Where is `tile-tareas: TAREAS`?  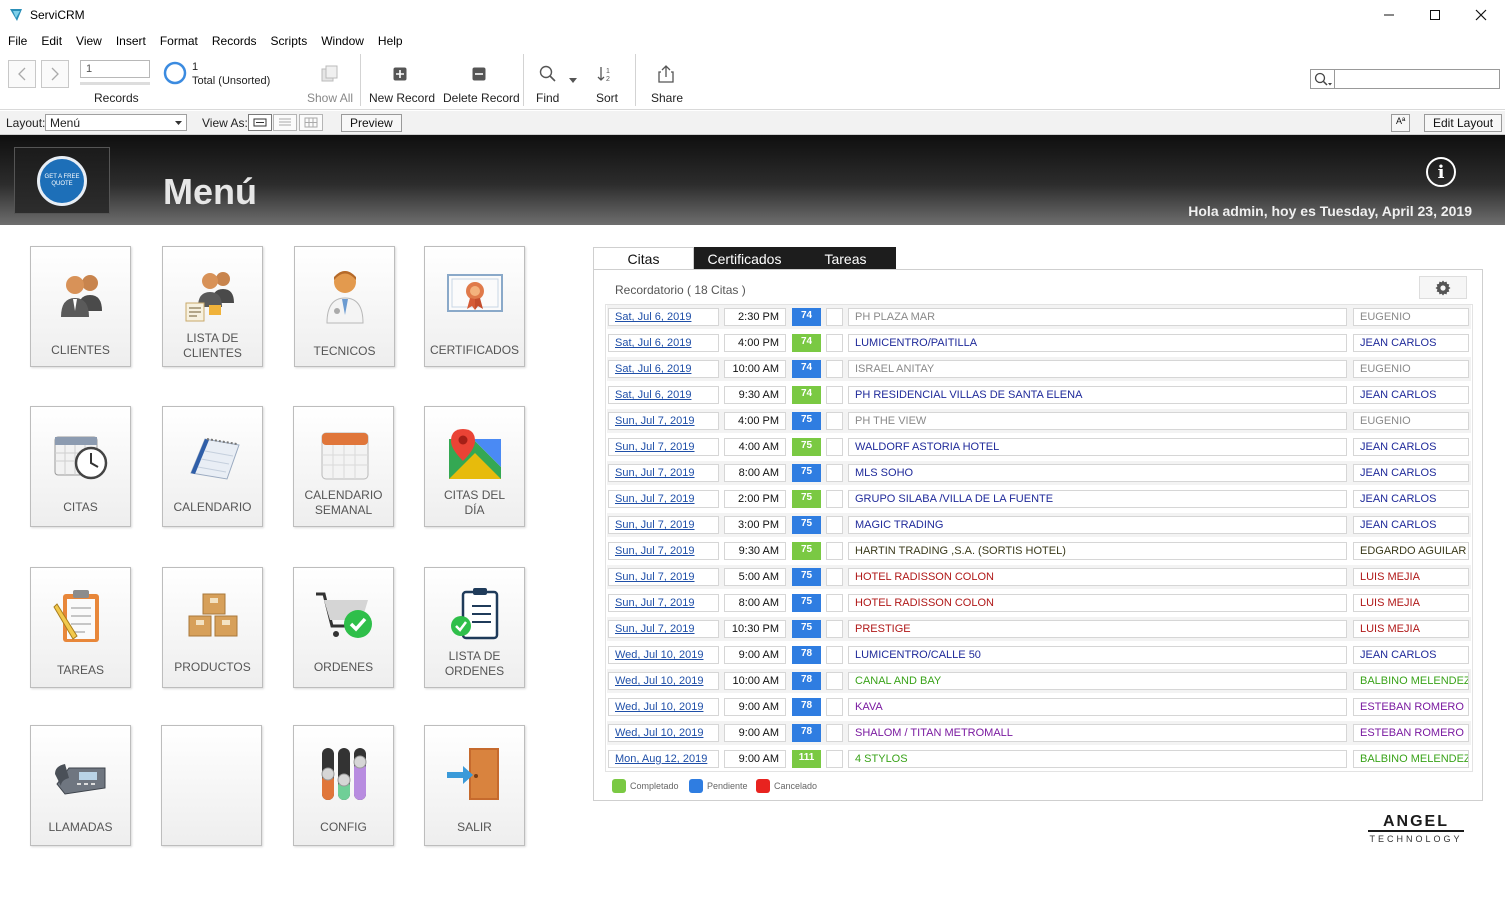
tile-tareas: TAREAS is located at coordinates (80, 627).